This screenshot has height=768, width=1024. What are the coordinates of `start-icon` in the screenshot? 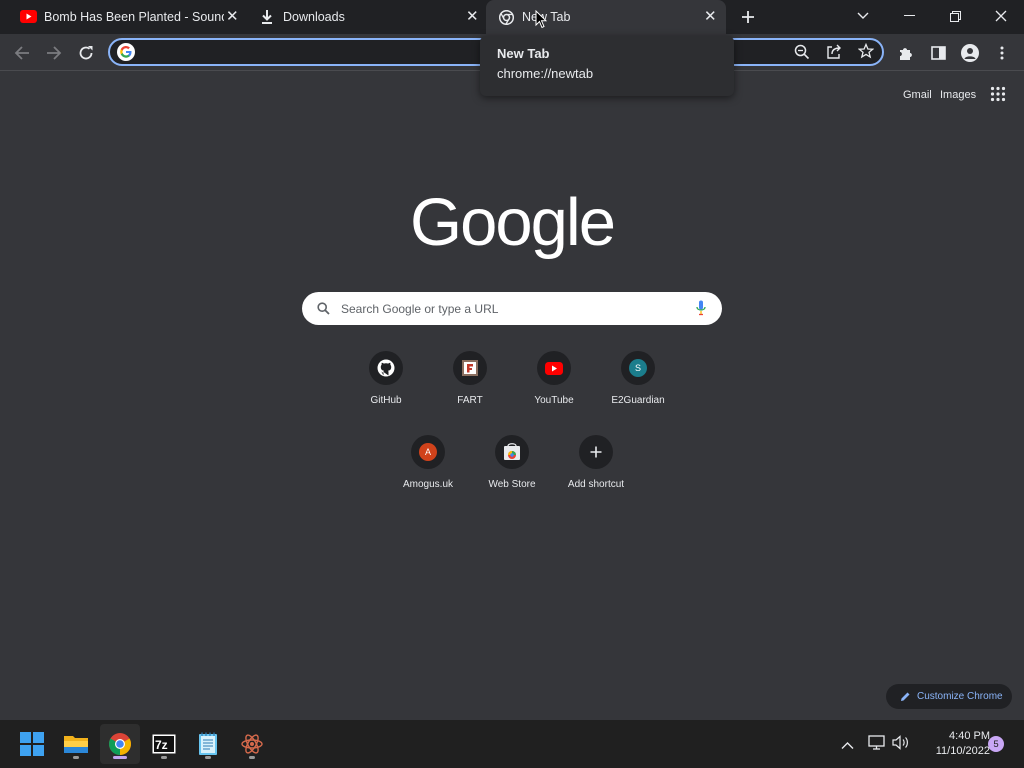 It's located at (32, 744).